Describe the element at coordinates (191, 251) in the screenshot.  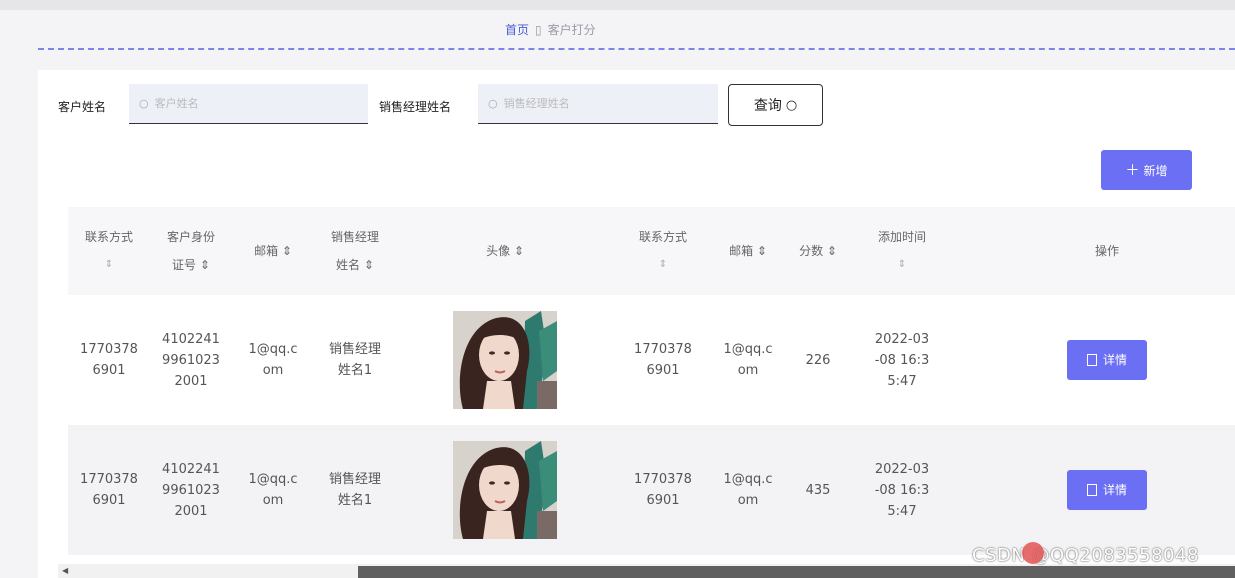
I see `header-id-card: 客户身份证号 ⇕` at that location.